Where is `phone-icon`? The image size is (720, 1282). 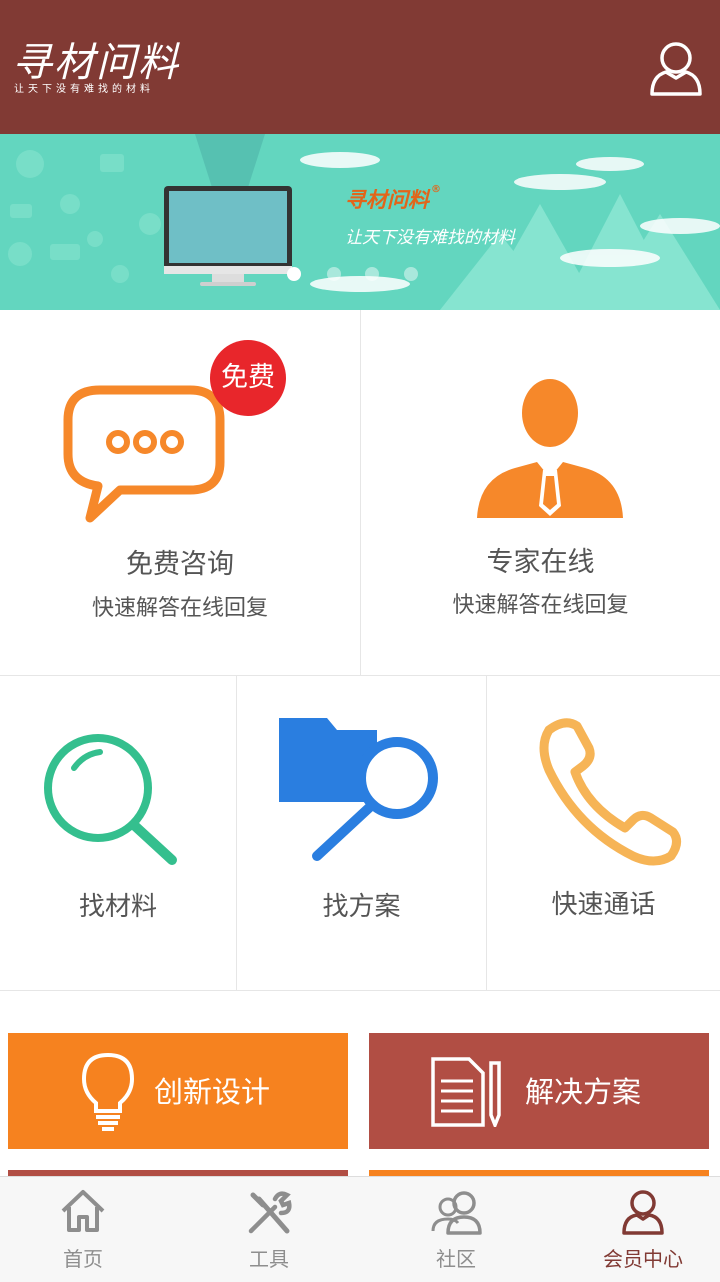 phone-icon is located at coordinates (610, 792).